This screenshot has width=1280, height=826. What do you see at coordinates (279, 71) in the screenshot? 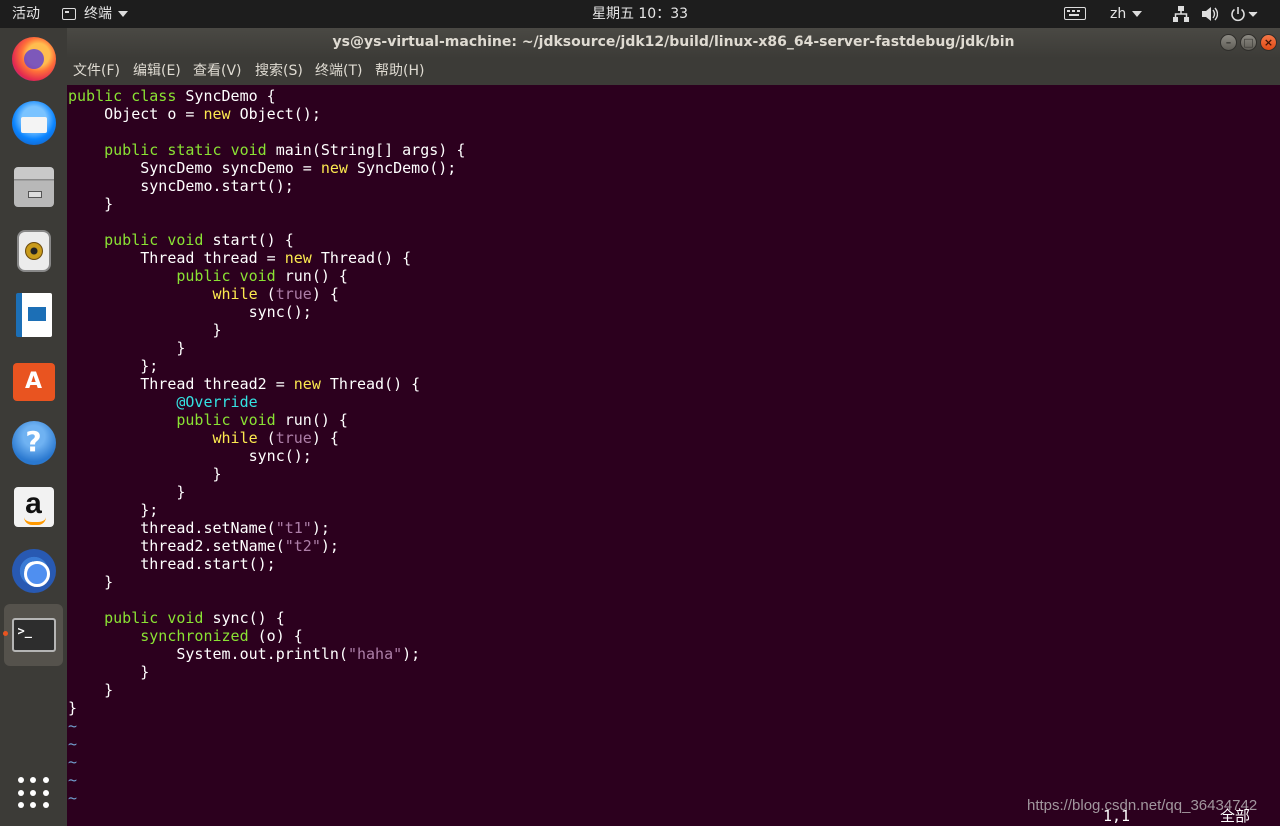
I see `menu-search: 搜索(S)` at bounding box center [279, 71].